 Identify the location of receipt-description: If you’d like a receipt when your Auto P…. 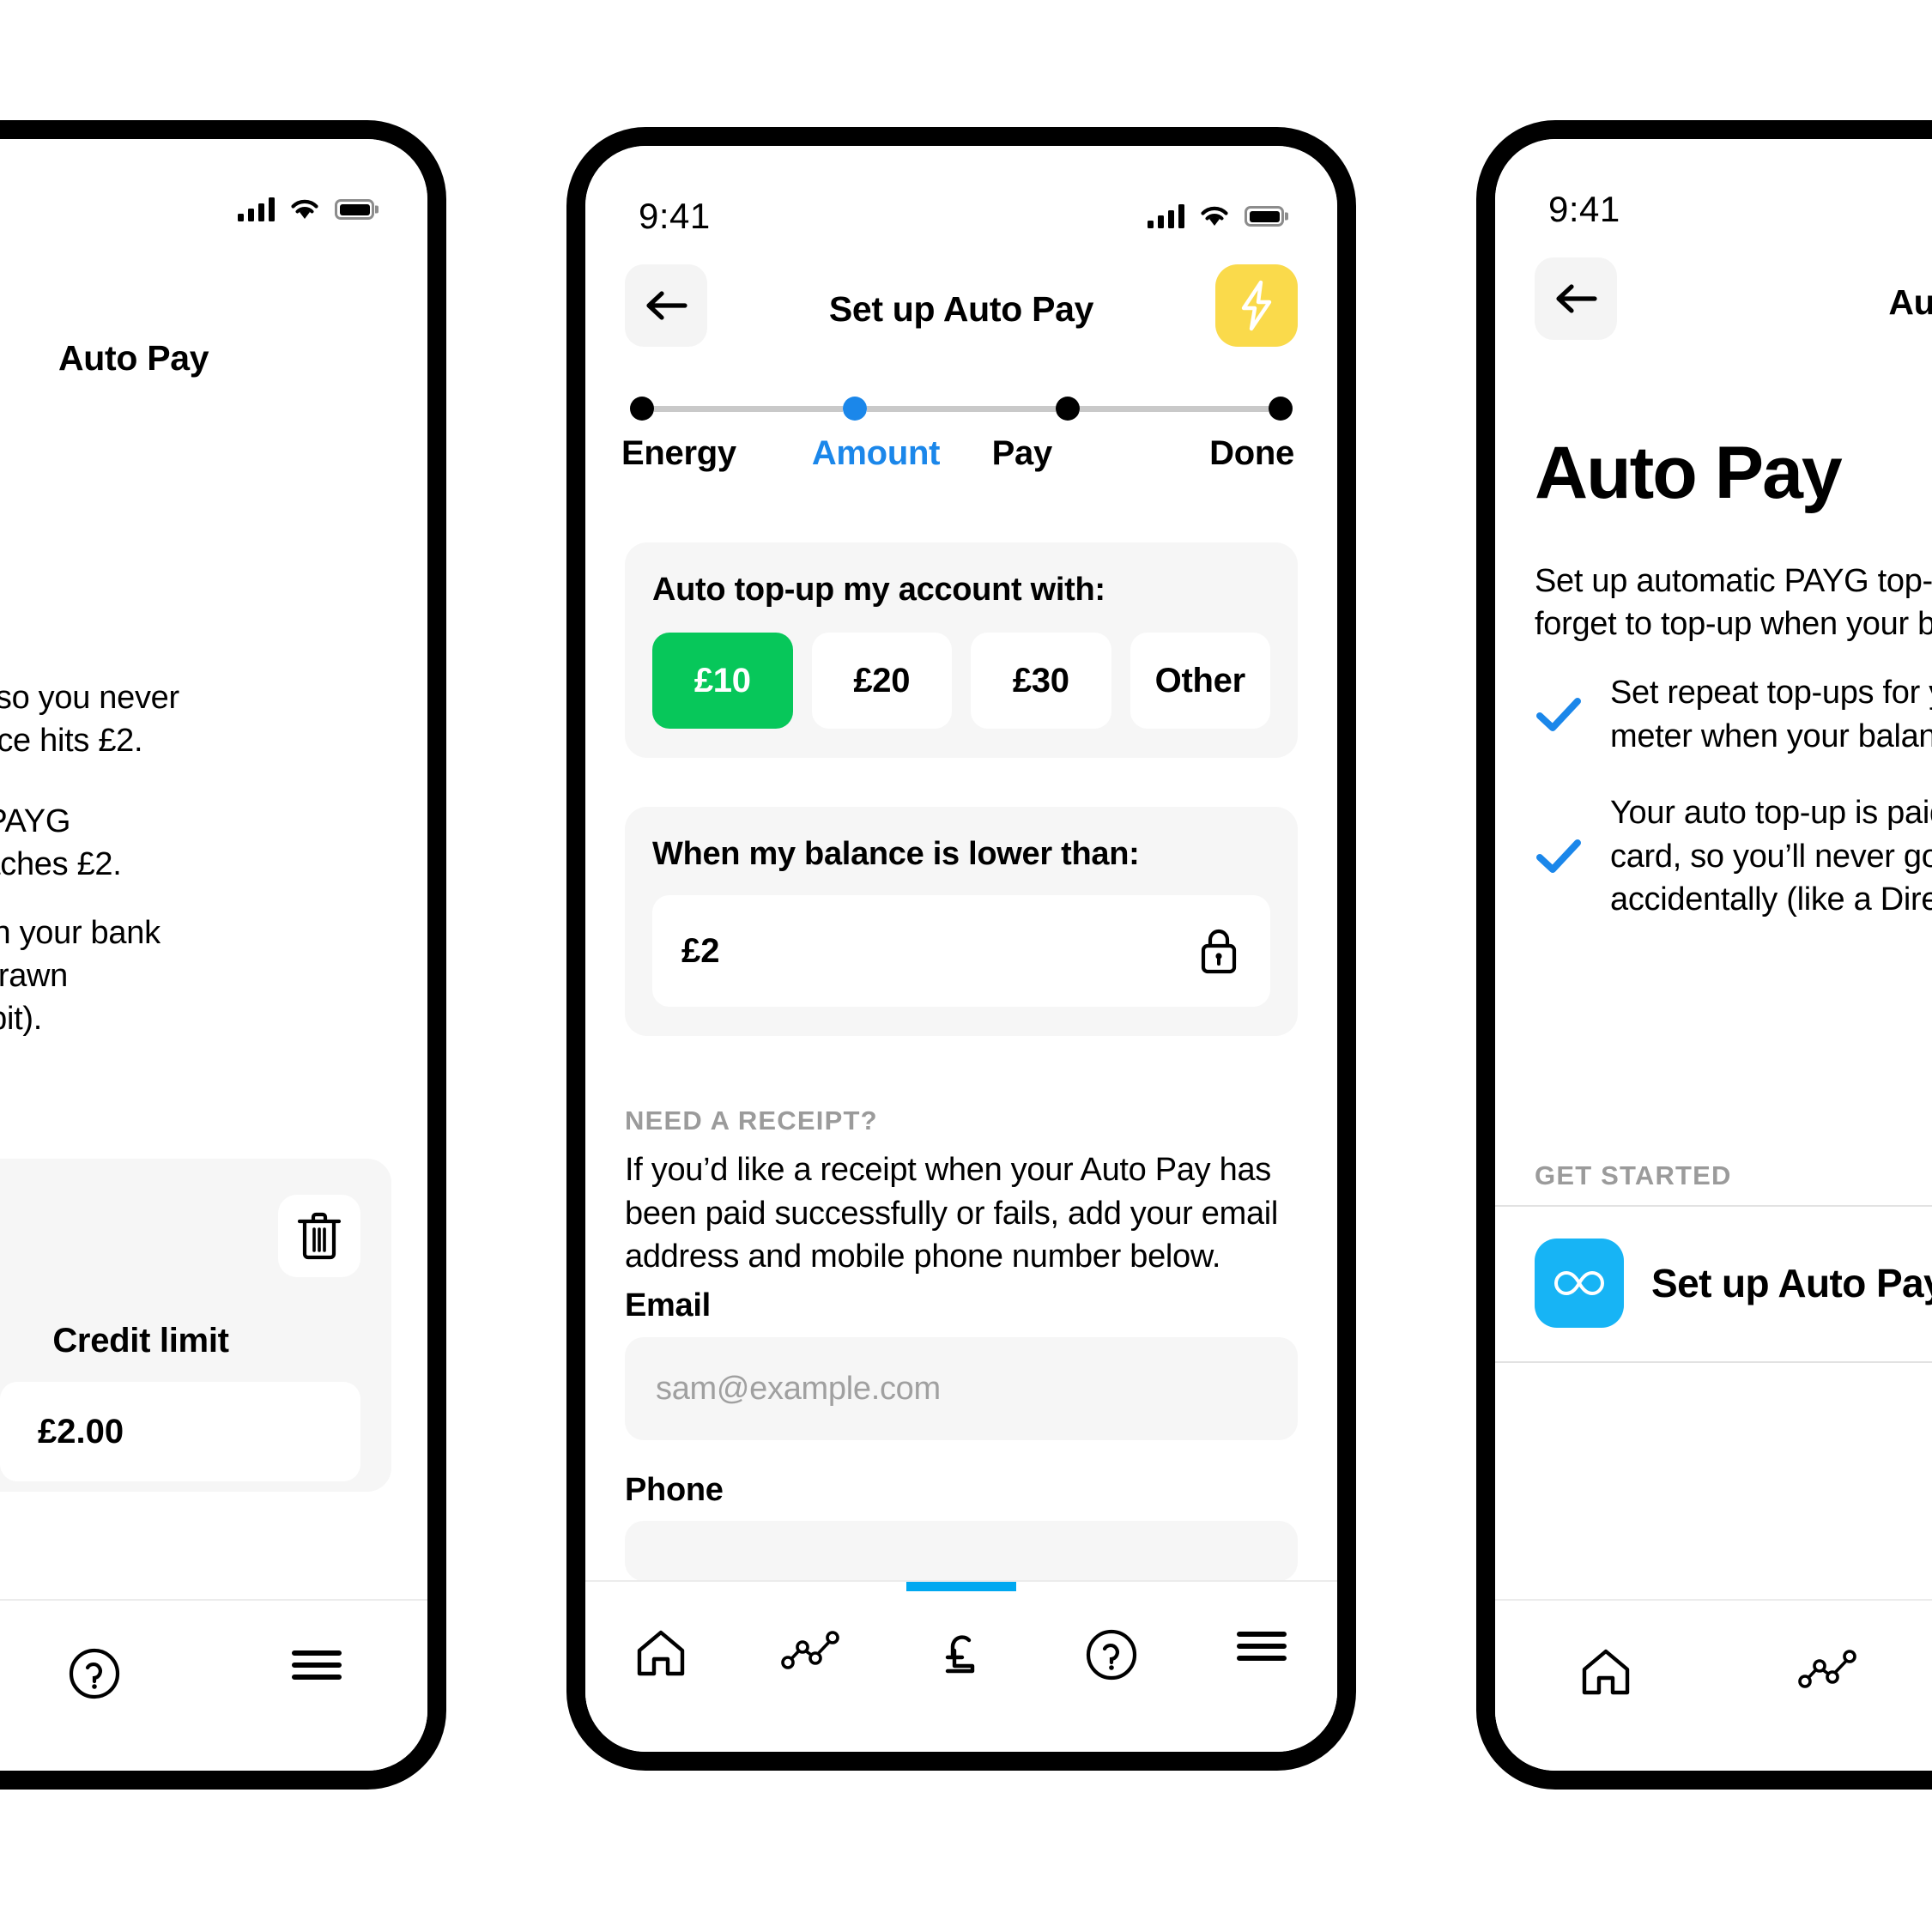
(952, 1214).